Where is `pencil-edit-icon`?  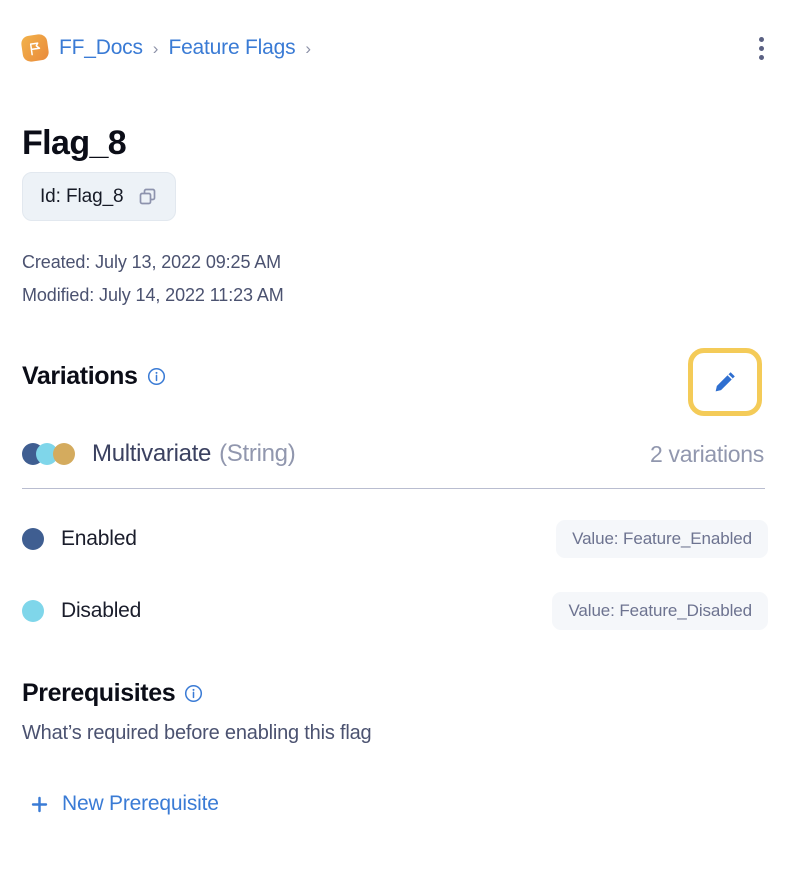 pencil-edit-icon is located at coordinates (725, 382).